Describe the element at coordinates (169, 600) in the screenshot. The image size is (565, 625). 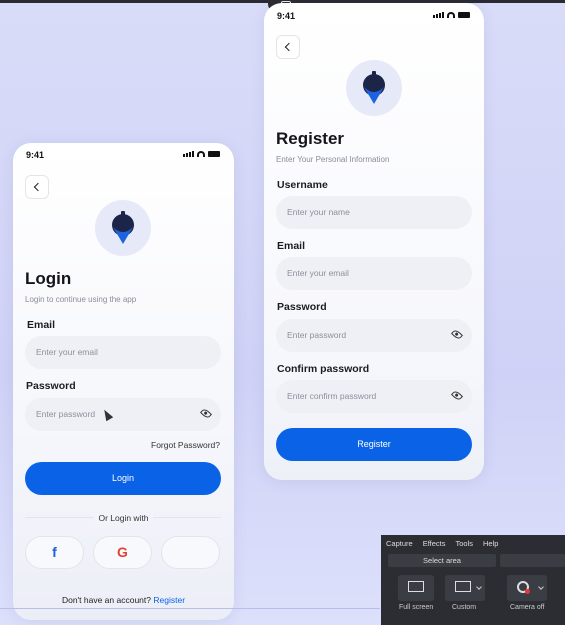
I see `register-link: Register` at that location.